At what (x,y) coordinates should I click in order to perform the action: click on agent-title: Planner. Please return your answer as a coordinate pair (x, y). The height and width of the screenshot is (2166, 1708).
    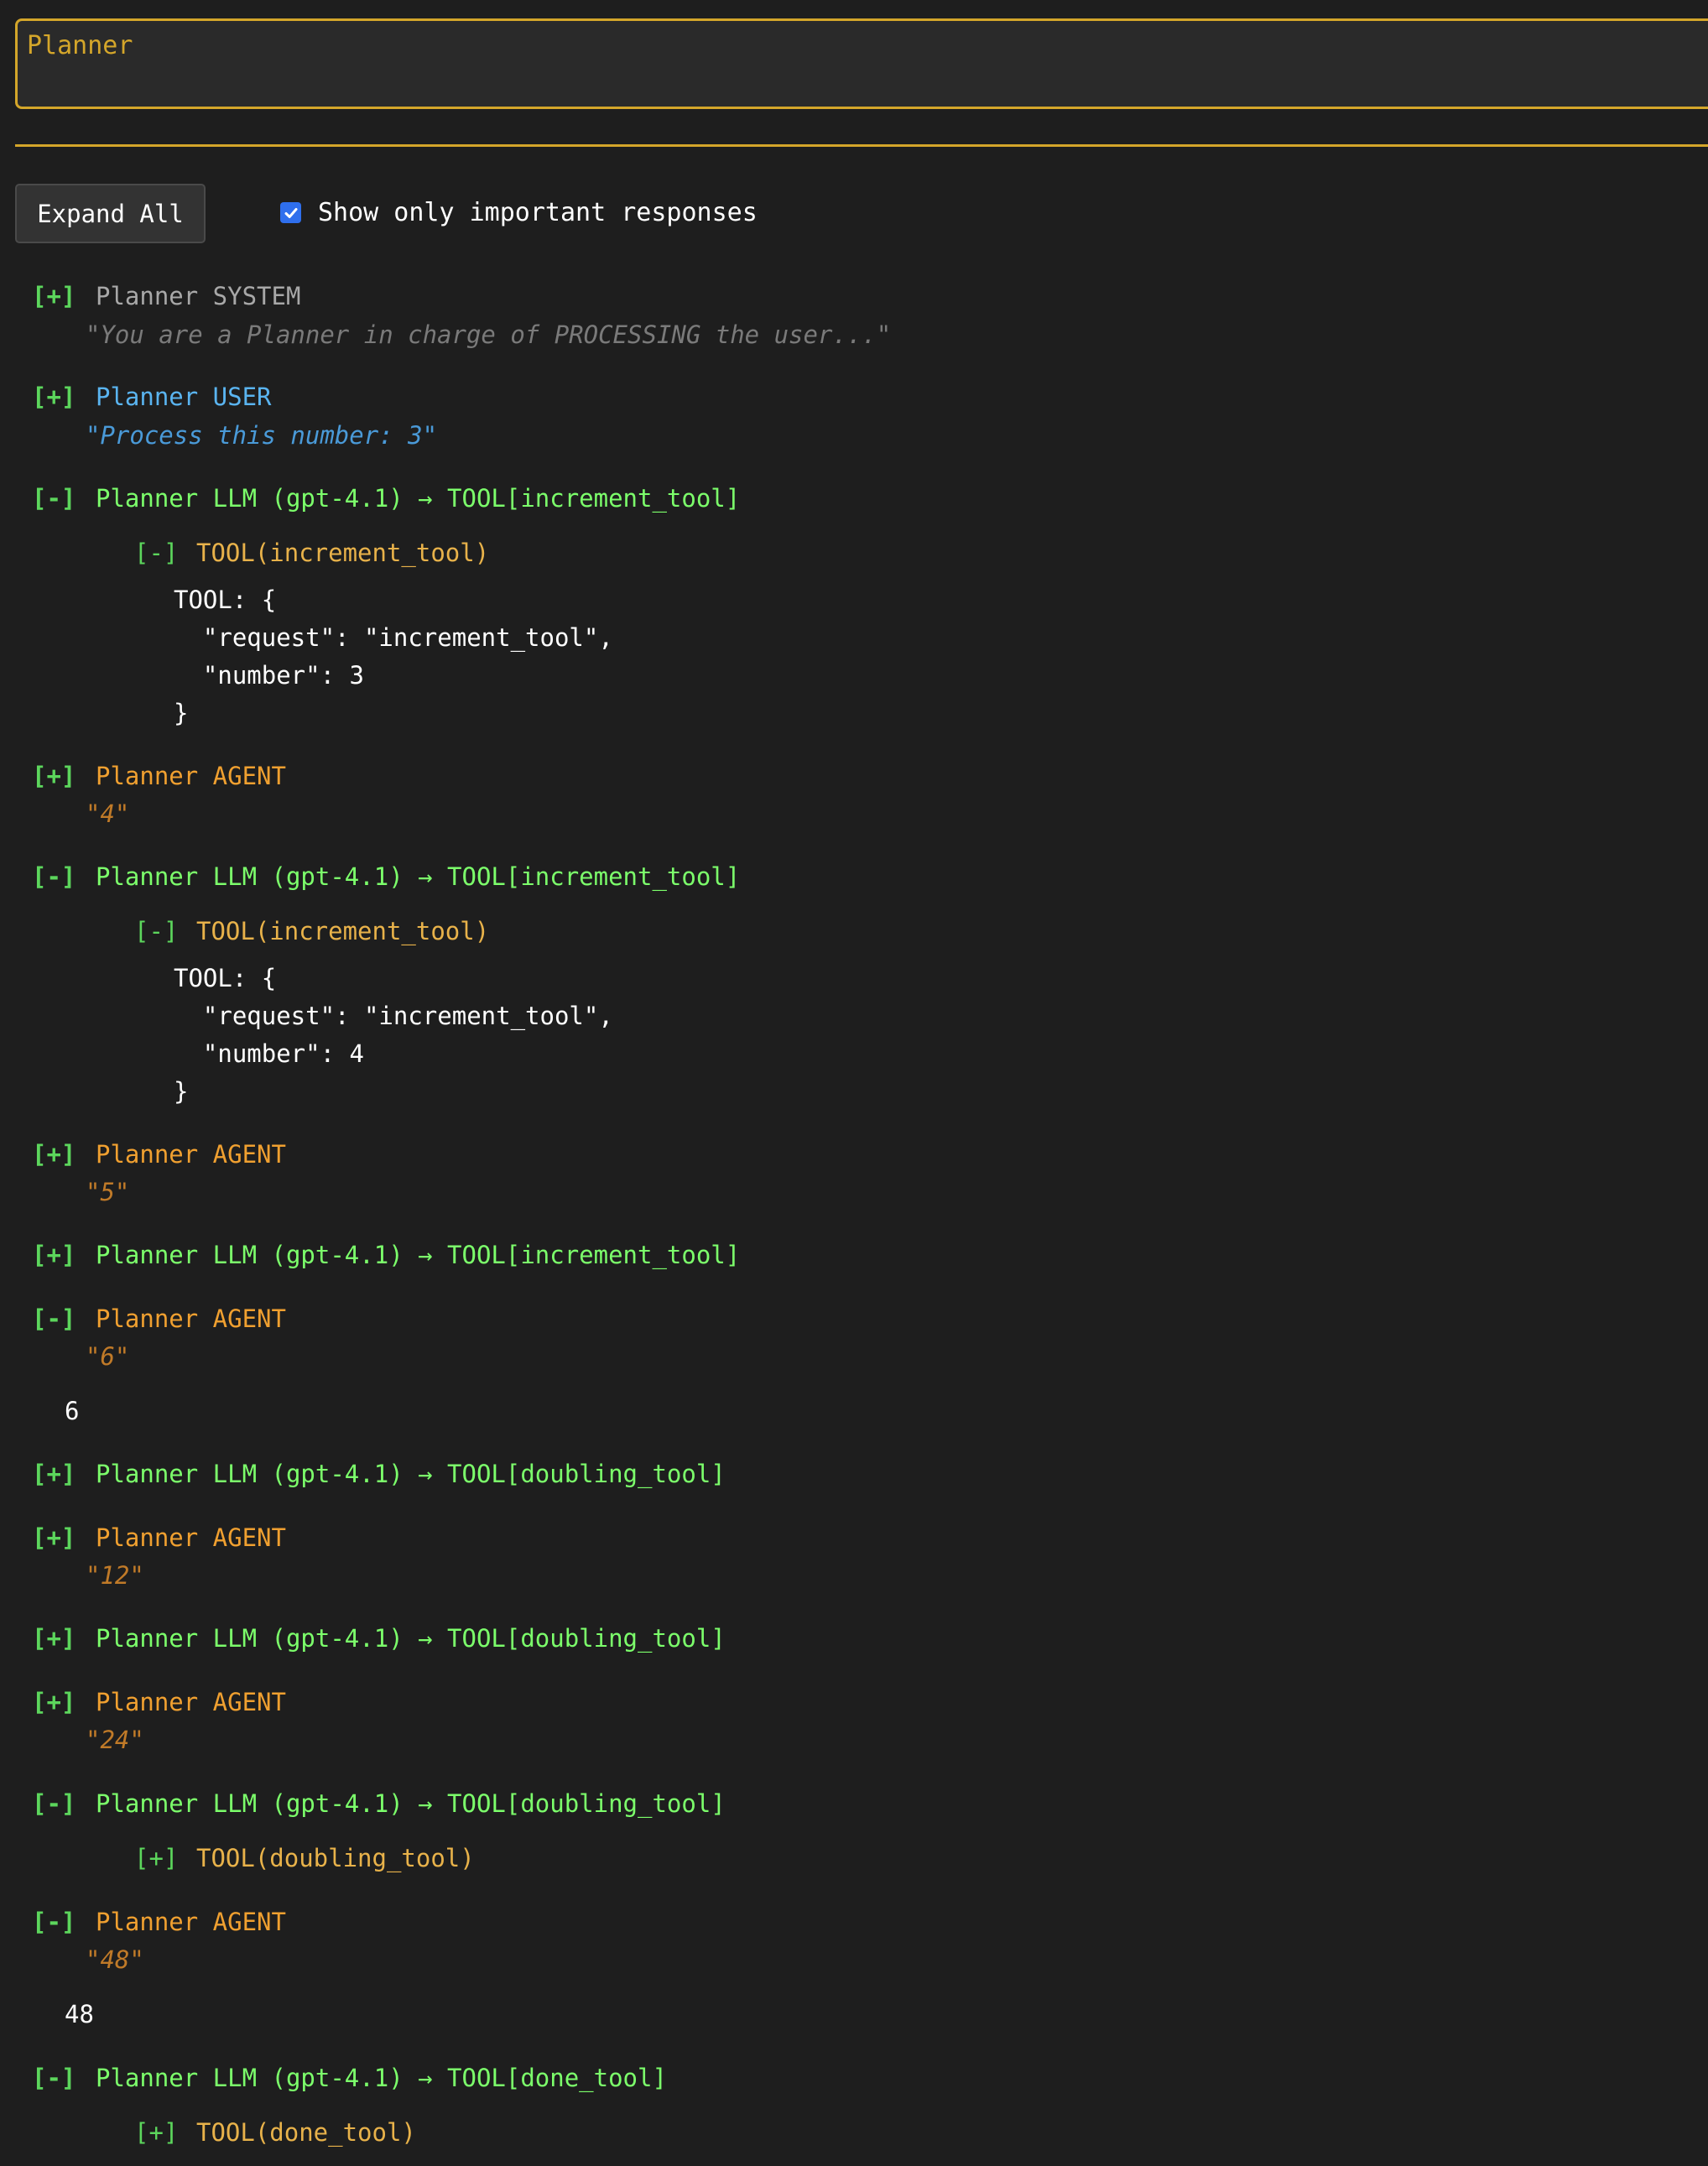
    Looking at the image, I should click on (80, 45).